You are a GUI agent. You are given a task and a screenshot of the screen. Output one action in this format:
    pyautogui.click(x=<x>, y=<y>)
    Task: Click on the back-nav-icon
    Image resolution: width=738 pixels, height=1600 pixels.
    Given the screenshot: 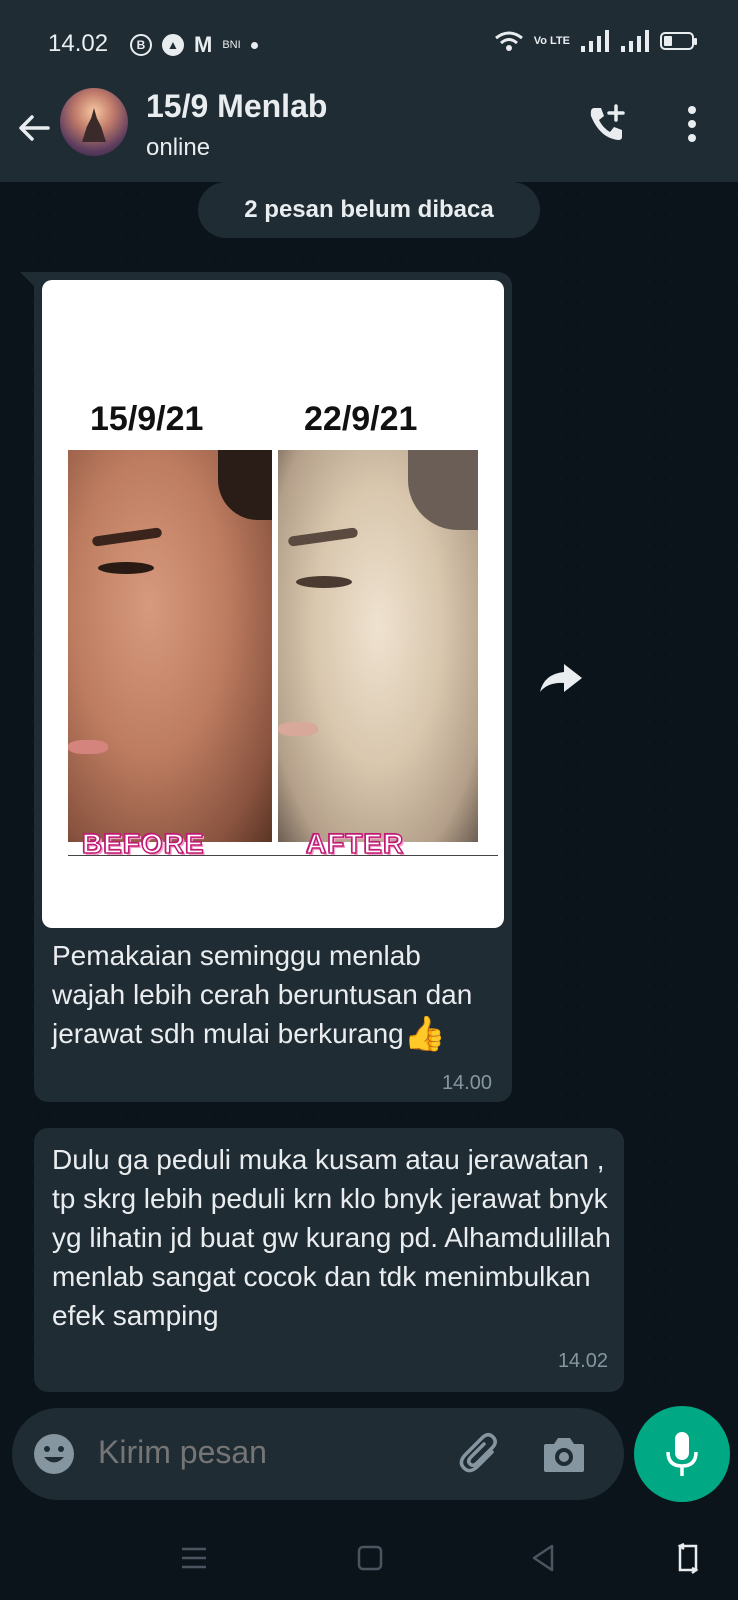 What is the action you would take?
    pyautogui.click(x=544, y=1558)
    